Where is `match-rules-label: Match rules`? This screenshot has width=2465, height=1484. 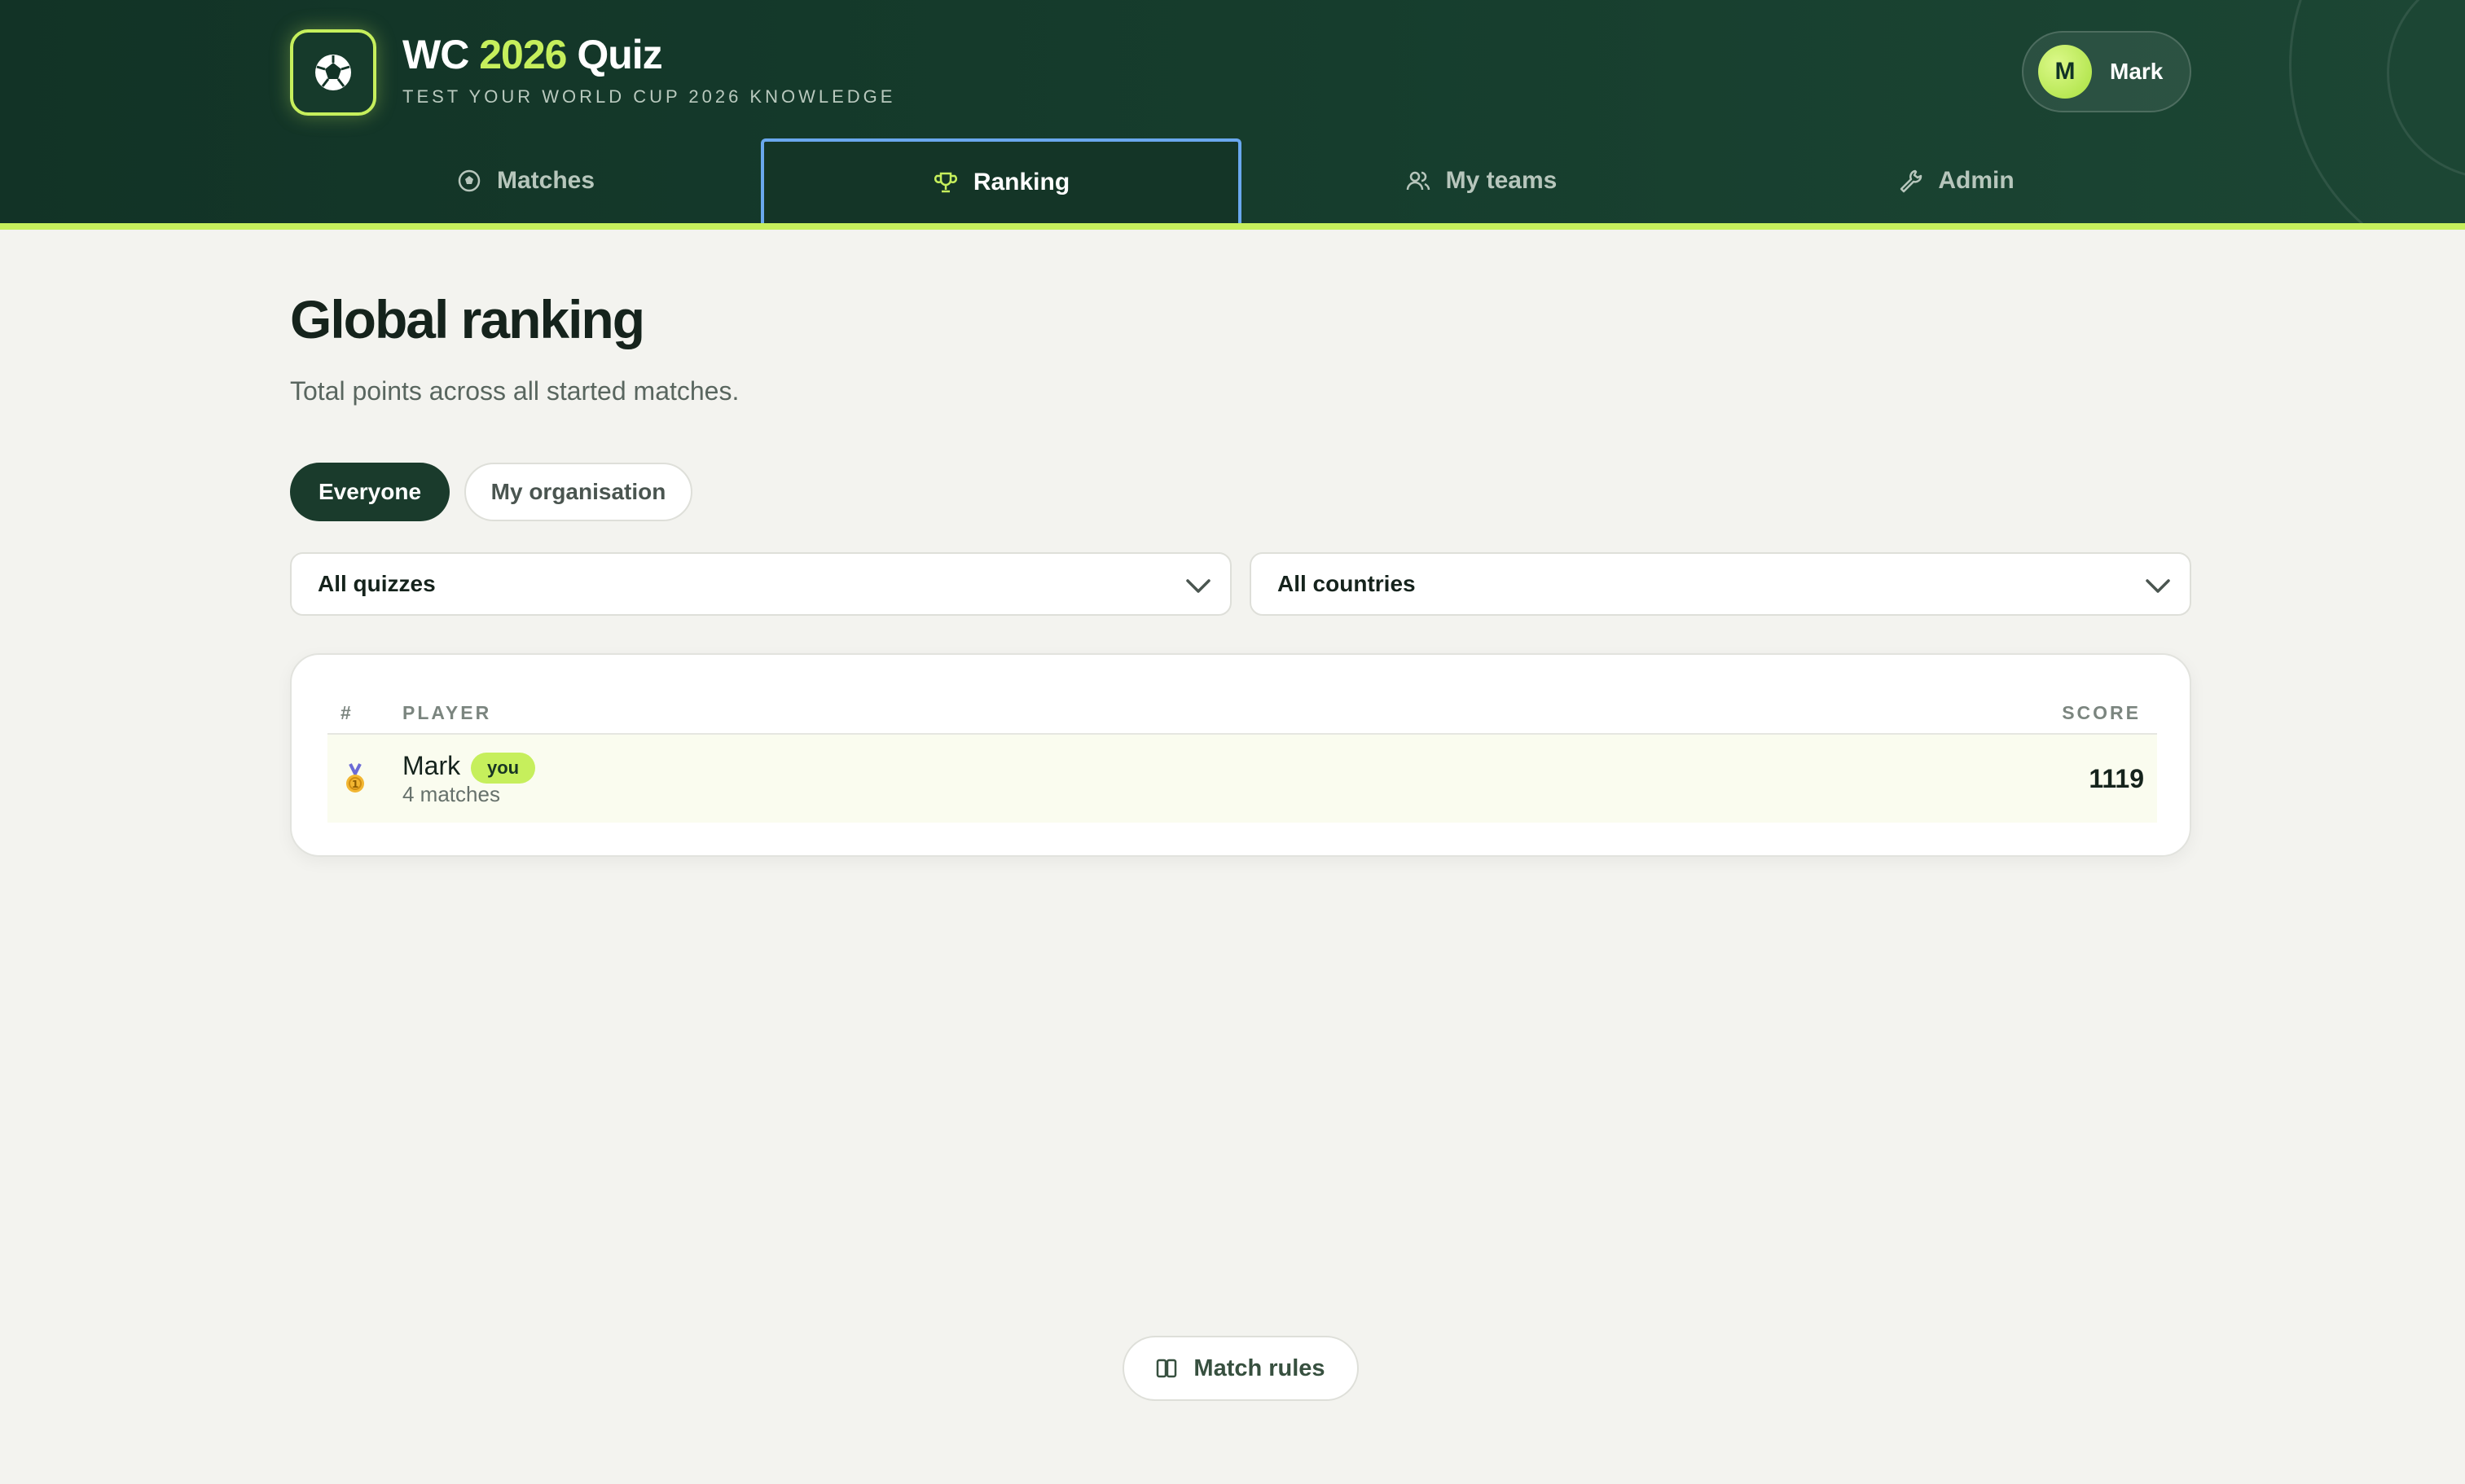 match-rules-label: Match rules is located at coordinates (1259, 1367).